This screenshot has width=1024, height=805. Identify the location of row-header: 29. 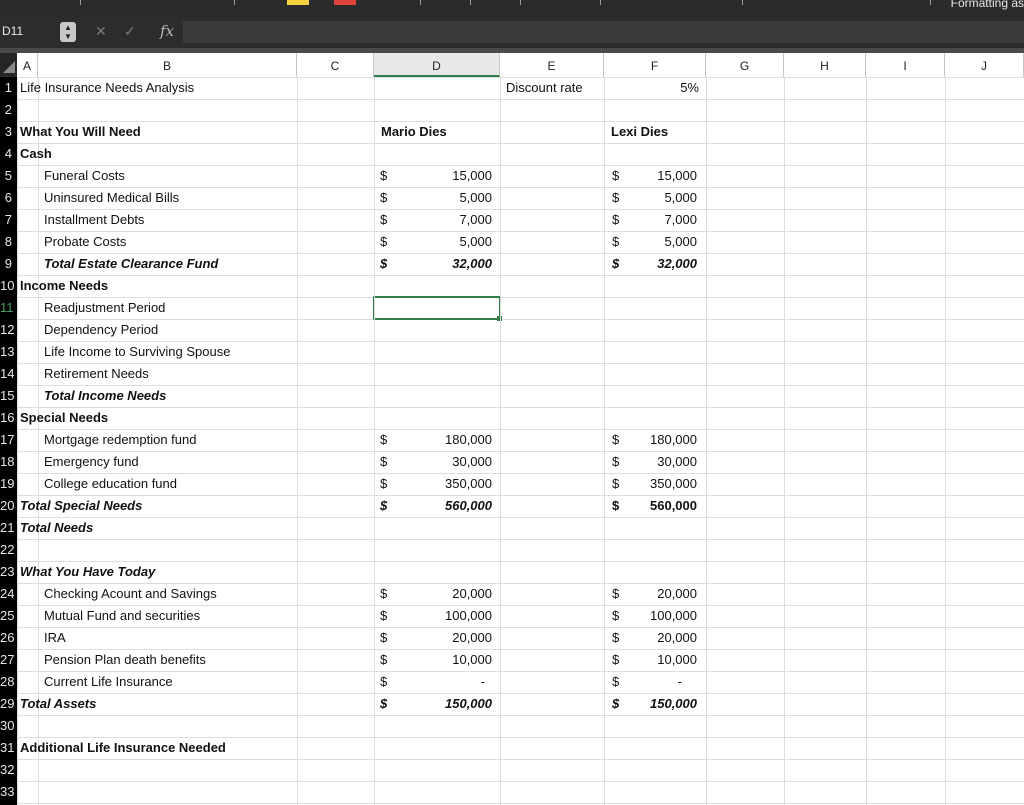
(8, 704).